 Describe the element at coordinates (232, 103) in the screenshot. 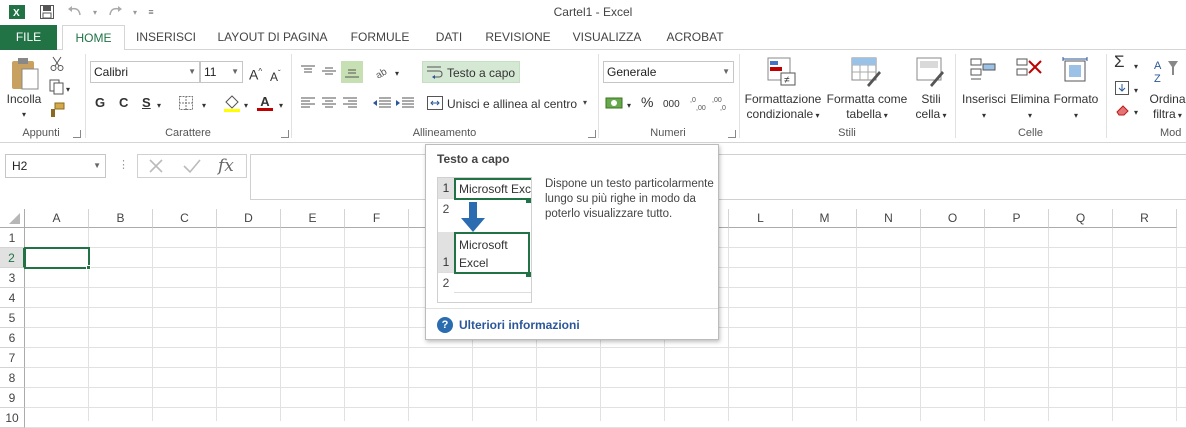

I see `fill-color-icon` at that location.